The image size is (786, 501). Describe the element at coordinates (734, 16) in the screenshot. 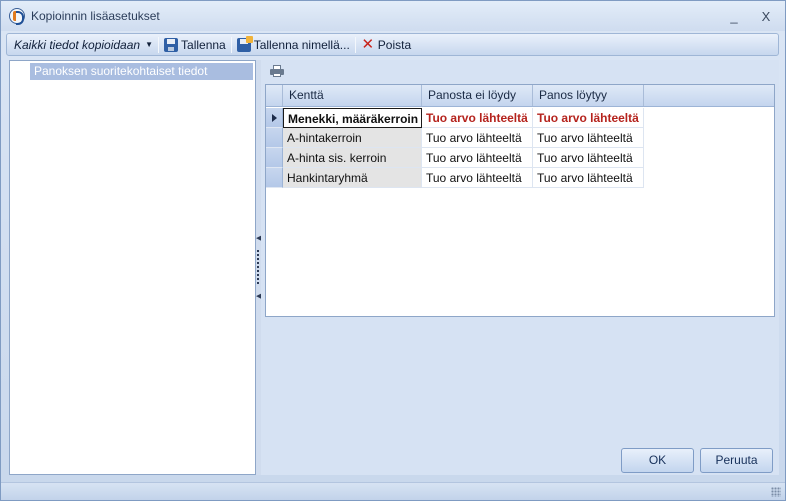

I see `minimize-button: _` at that location.